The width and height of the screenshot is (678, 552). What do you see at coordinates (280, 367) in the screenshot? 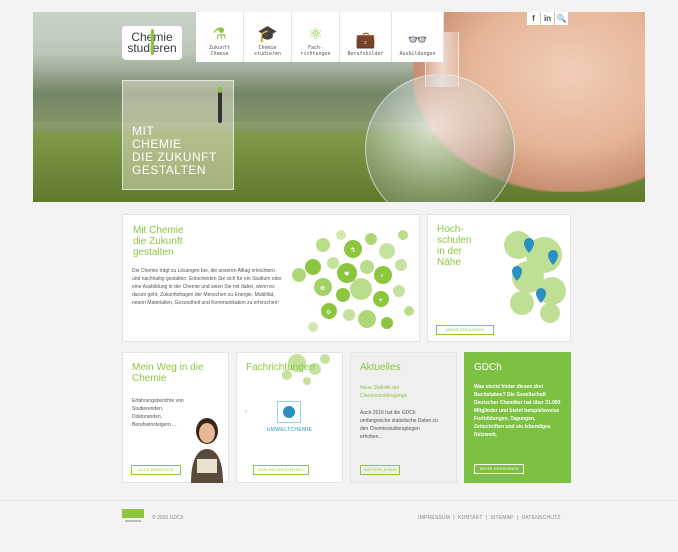
I see `card-title: Fachrichtungen` at bounding box center [280, 367].